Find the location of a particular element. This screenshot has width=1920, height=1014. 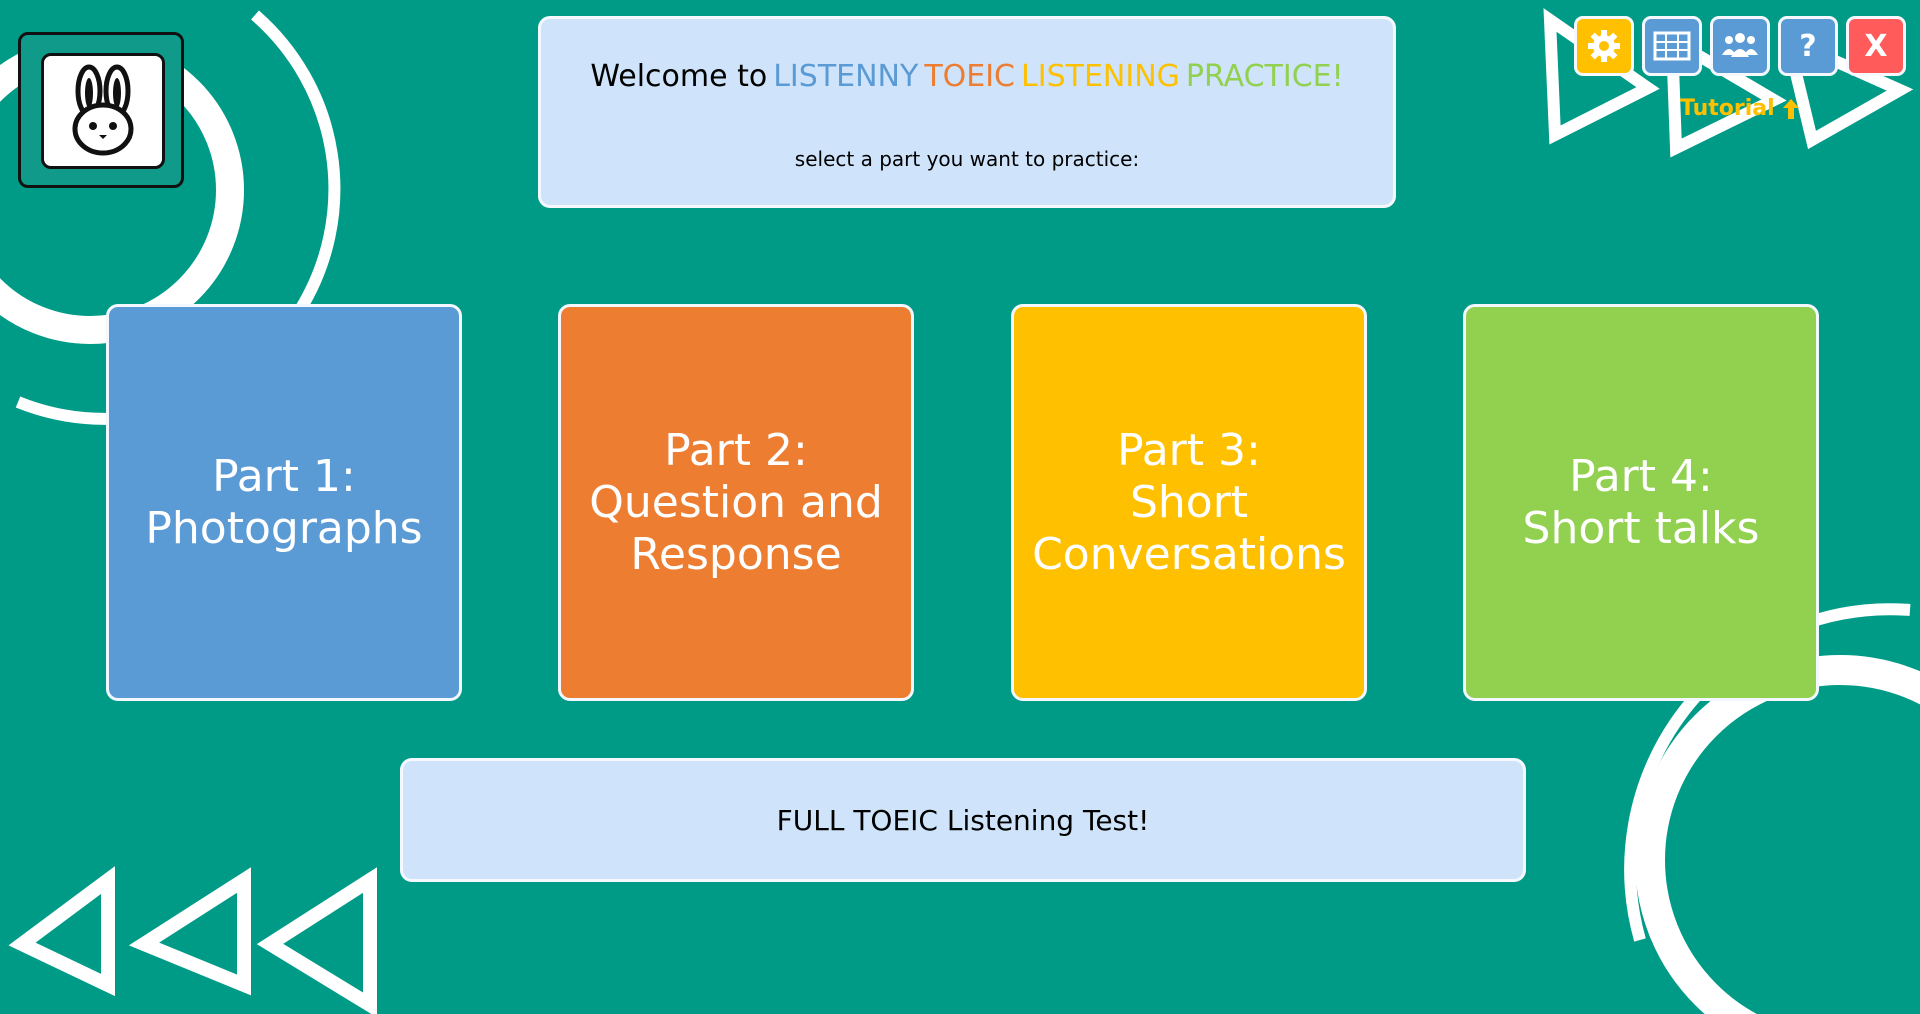

part-2-line-3: Response is located at coordinates (736, 554).